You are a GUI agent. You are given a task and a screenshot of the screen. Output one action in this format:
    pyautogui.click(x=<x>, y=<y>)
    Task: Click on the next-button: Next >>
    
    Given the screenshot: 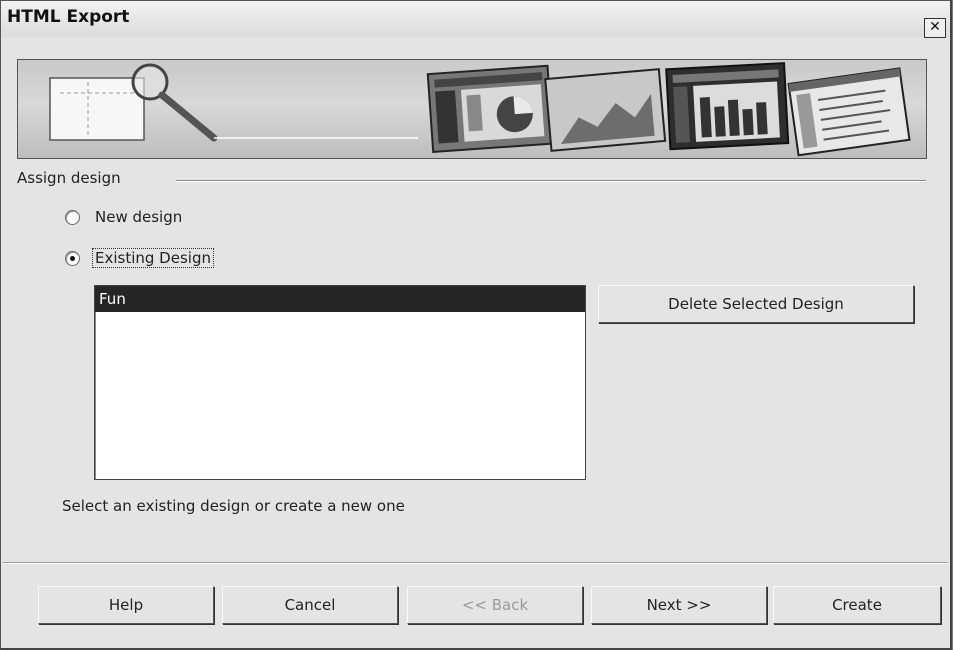 What is the action you would take?
    pyautogui.click(x=679, y=605)
    